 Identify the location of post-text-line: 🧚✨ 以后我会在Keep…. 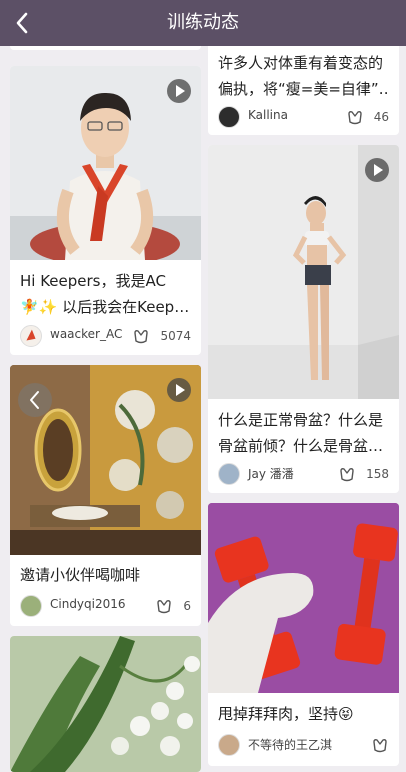
(105, 307).